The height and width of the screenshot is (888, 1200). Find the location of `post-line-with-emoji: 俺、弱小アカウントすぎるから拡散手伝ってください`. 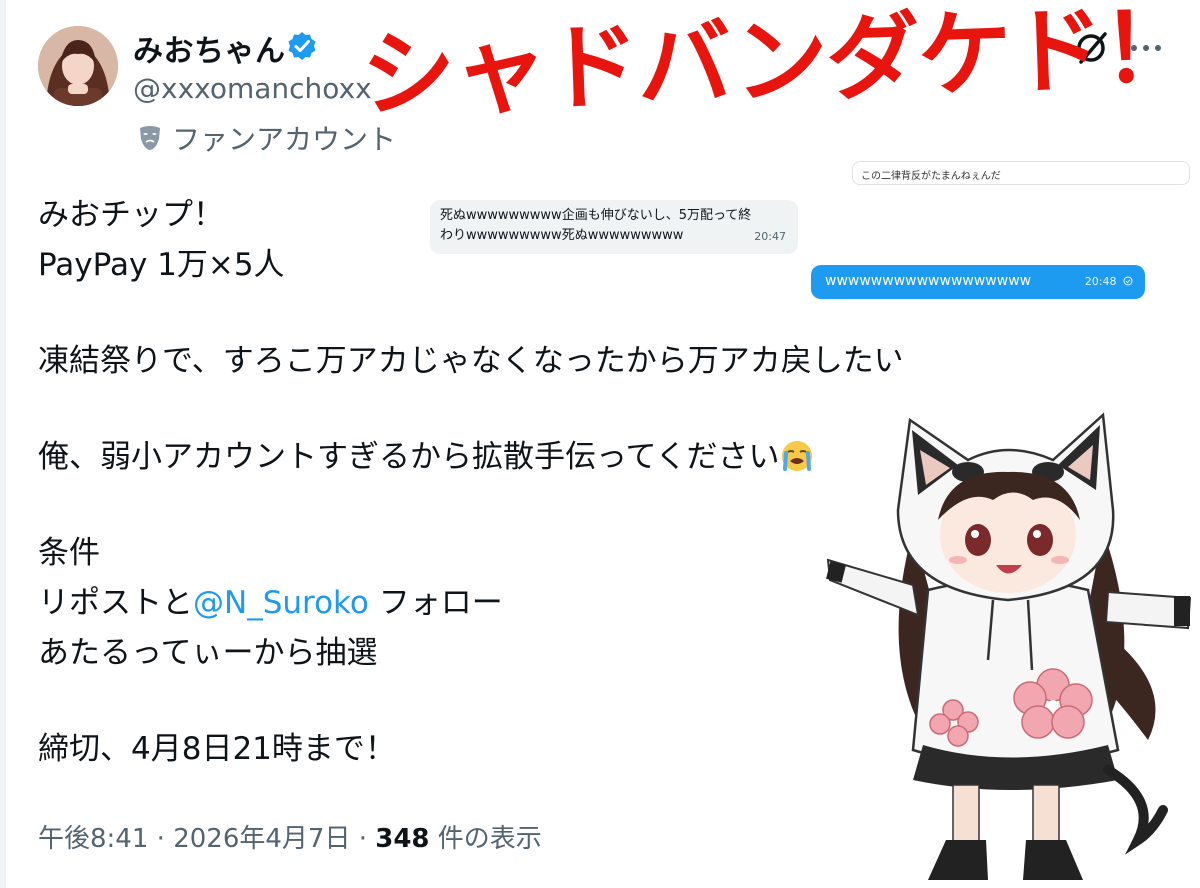

post-line-with-emoji: 俺、弱小アカウントすぎるから拡散手伝ってください is located at coordinates (458, 457).